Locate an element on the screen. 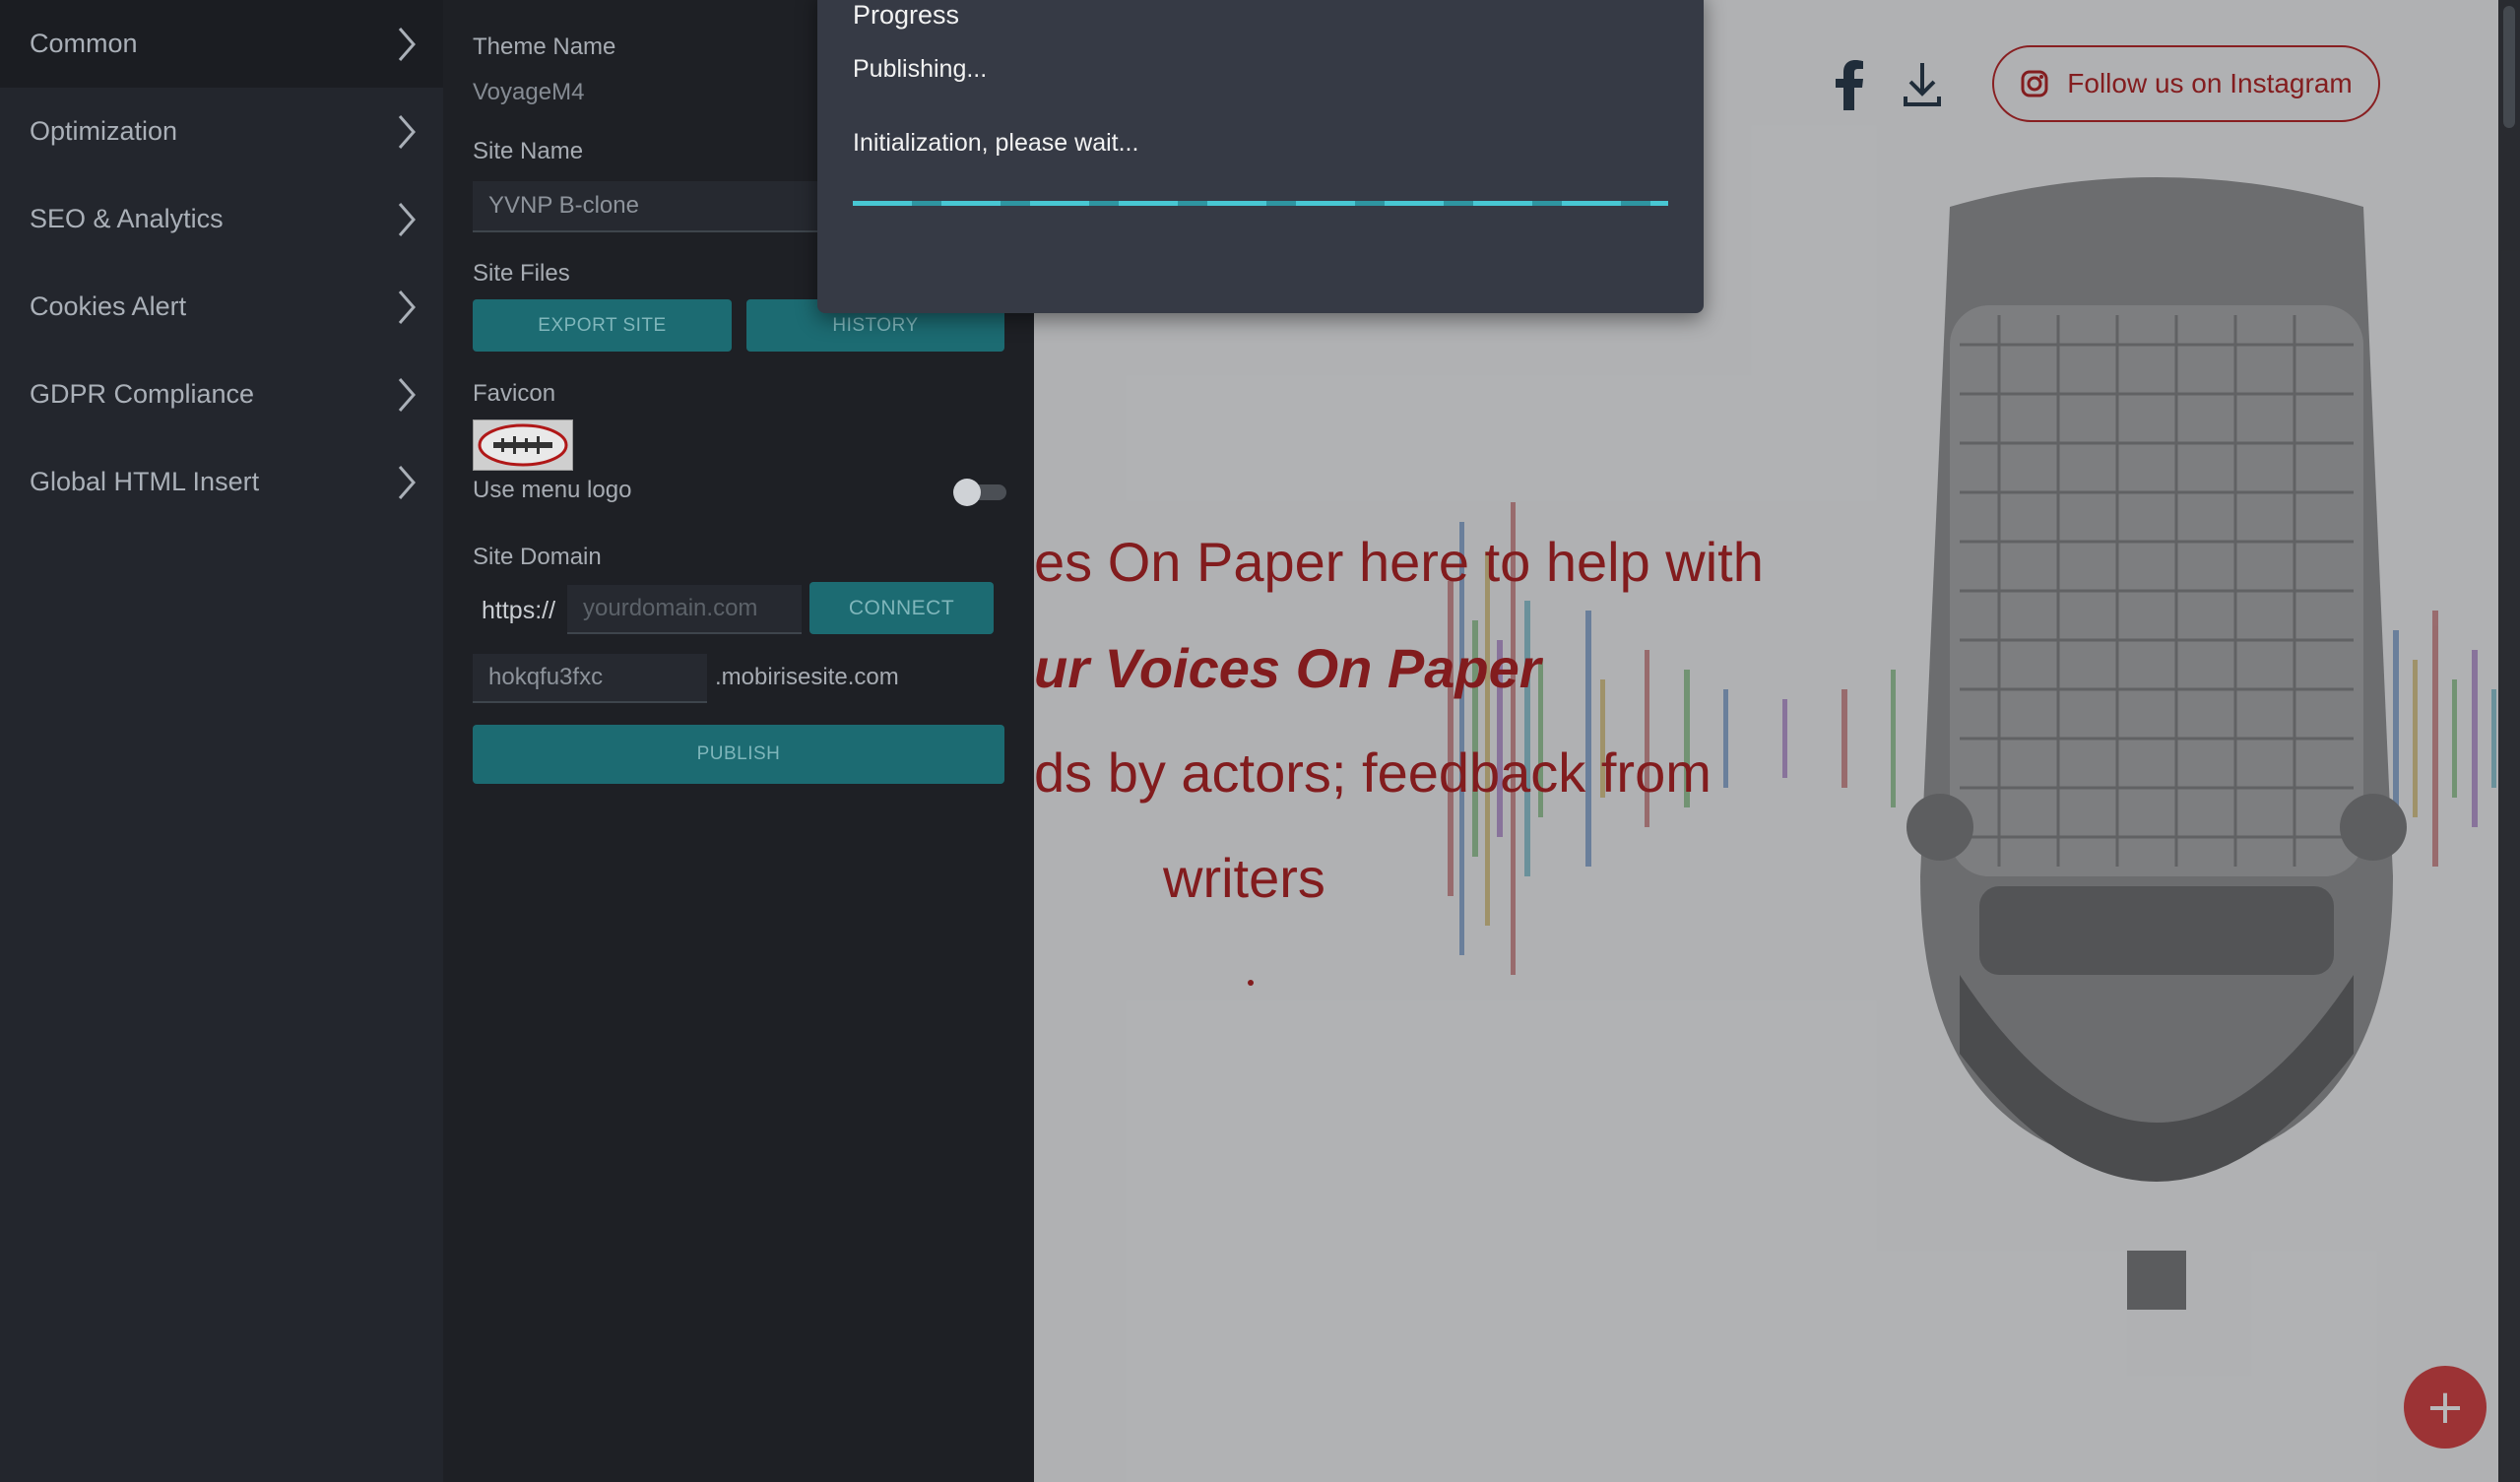 The width and height of the screenshot is (2520, 1482). sidebar-item-seo-analytics: SEO & Analytics is located at coordinates (221, 219).